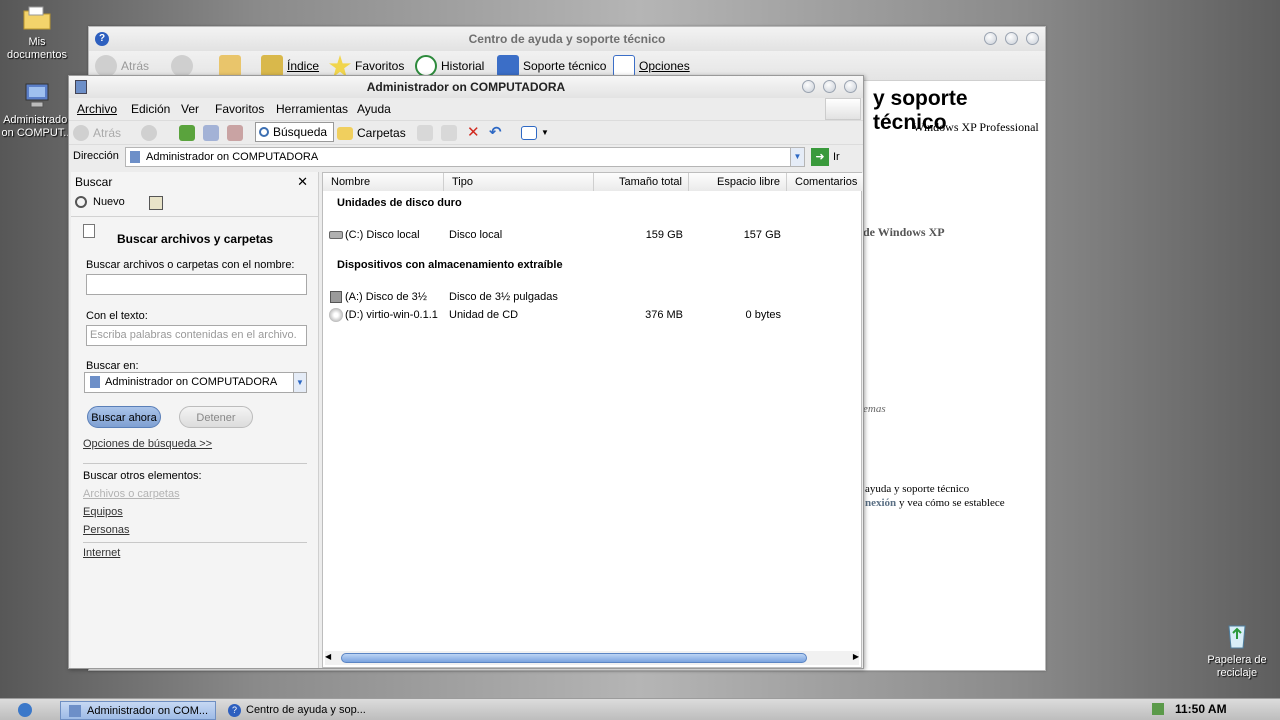  Describe the element at coordinates (182, 66) in the screenshot. I see `help-forward-button` at that location.